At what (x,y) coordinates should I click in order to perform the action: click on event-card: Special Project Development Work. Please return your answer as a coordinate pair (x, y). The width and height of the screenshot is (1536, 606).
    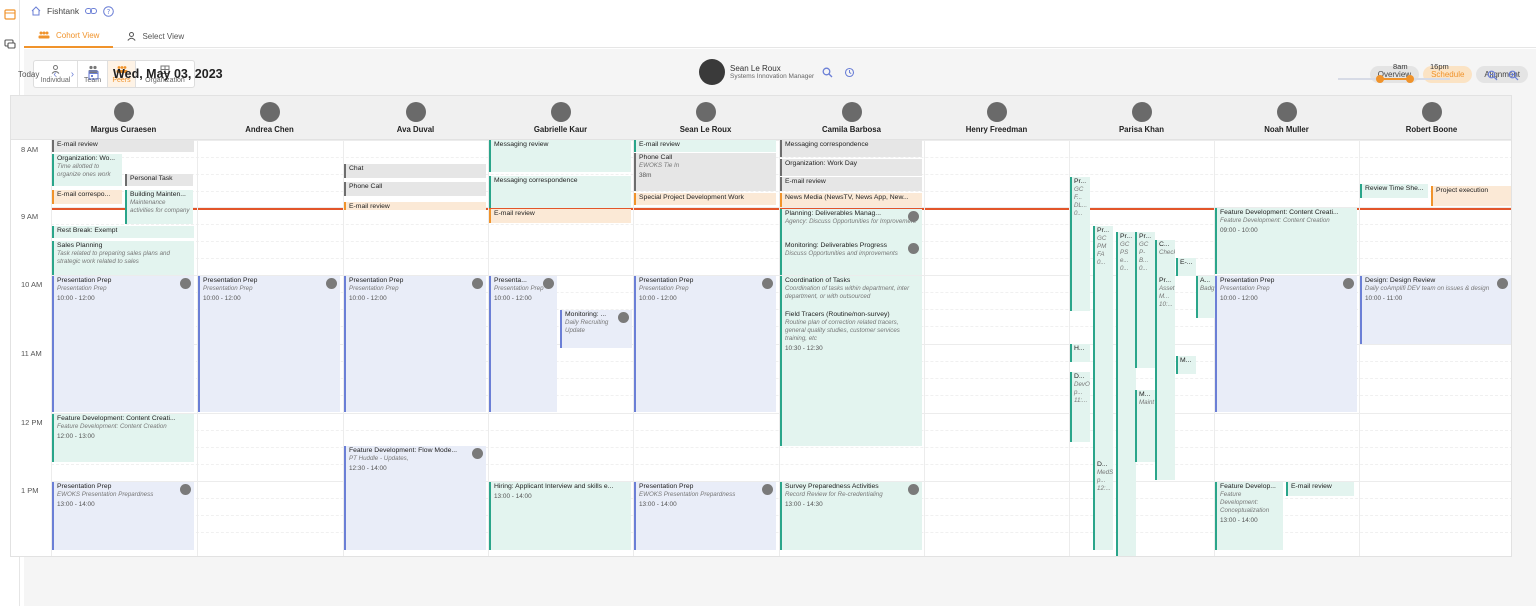
    Looking at the image, I should click on (705, 199).